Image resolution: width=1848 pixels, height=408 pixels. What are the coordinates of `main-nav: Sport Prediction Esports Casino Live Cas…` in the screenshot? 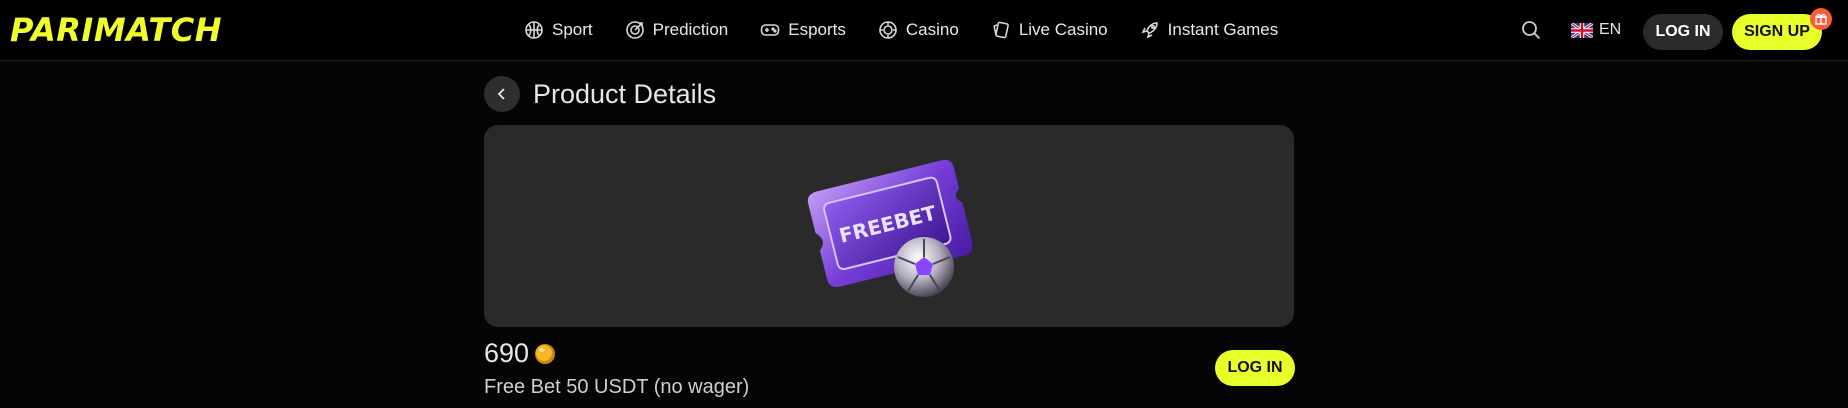 It's located at (917, 30).